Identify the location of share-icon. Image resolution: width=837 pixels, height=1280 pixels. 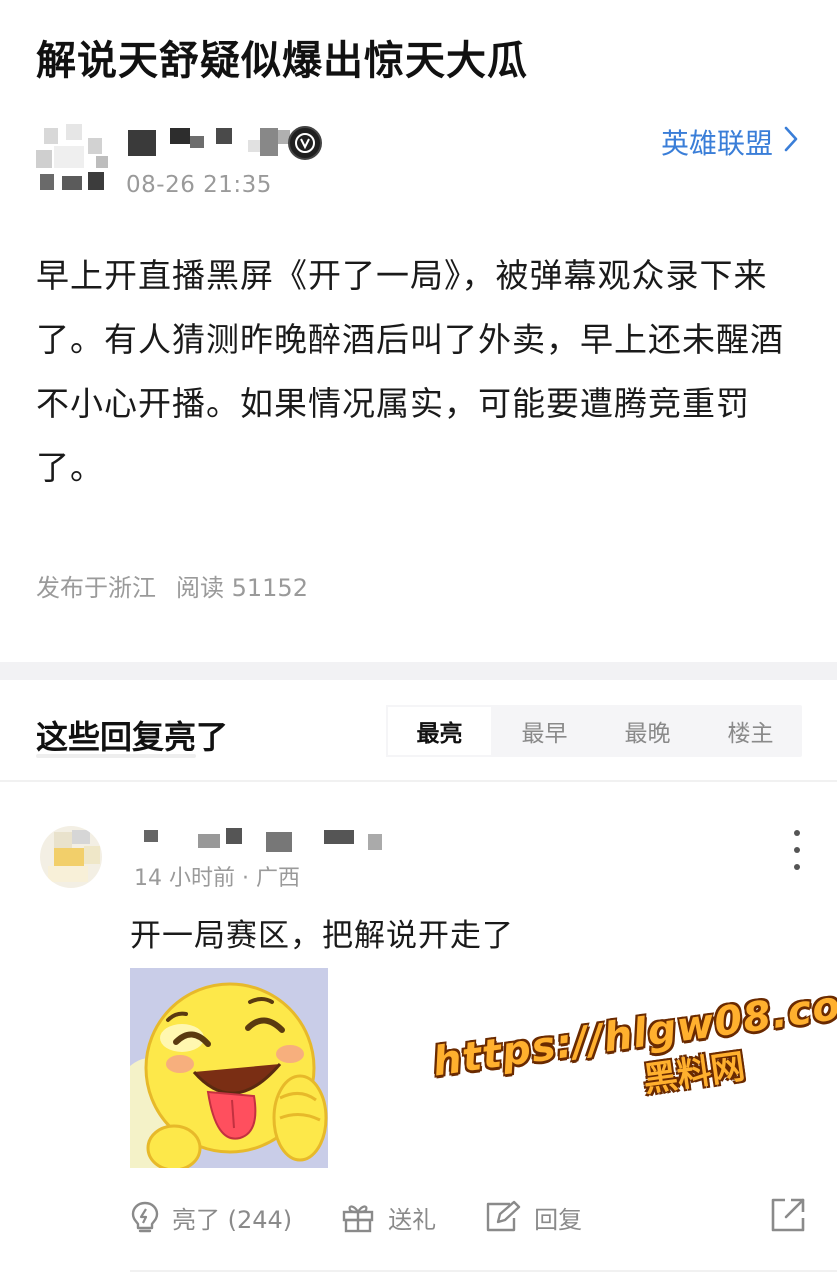
(788, 1217).